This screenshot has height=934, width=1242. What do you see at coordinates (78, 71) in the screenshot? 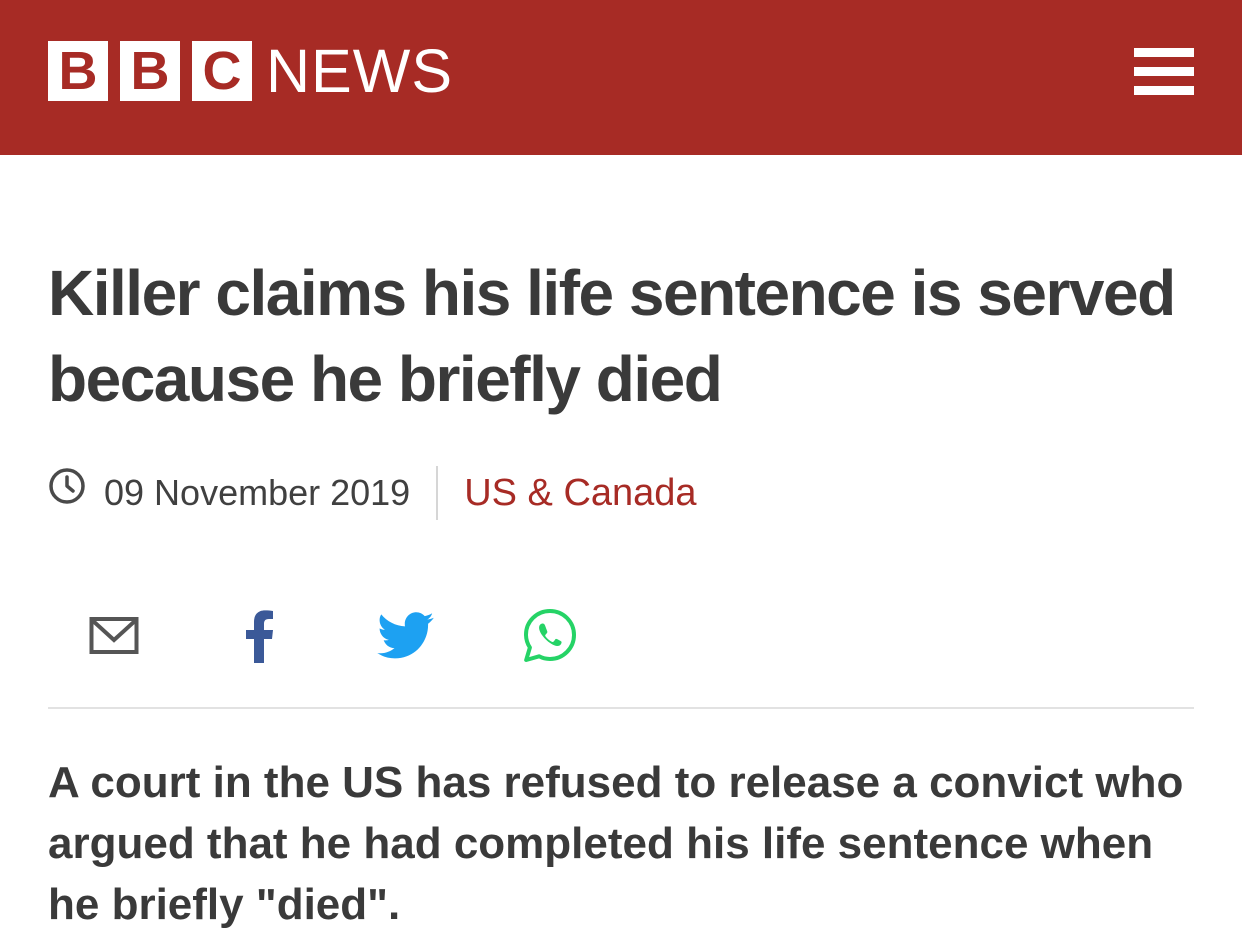
I see `logo-letter-b1: B` at bounding box center [78, 71].